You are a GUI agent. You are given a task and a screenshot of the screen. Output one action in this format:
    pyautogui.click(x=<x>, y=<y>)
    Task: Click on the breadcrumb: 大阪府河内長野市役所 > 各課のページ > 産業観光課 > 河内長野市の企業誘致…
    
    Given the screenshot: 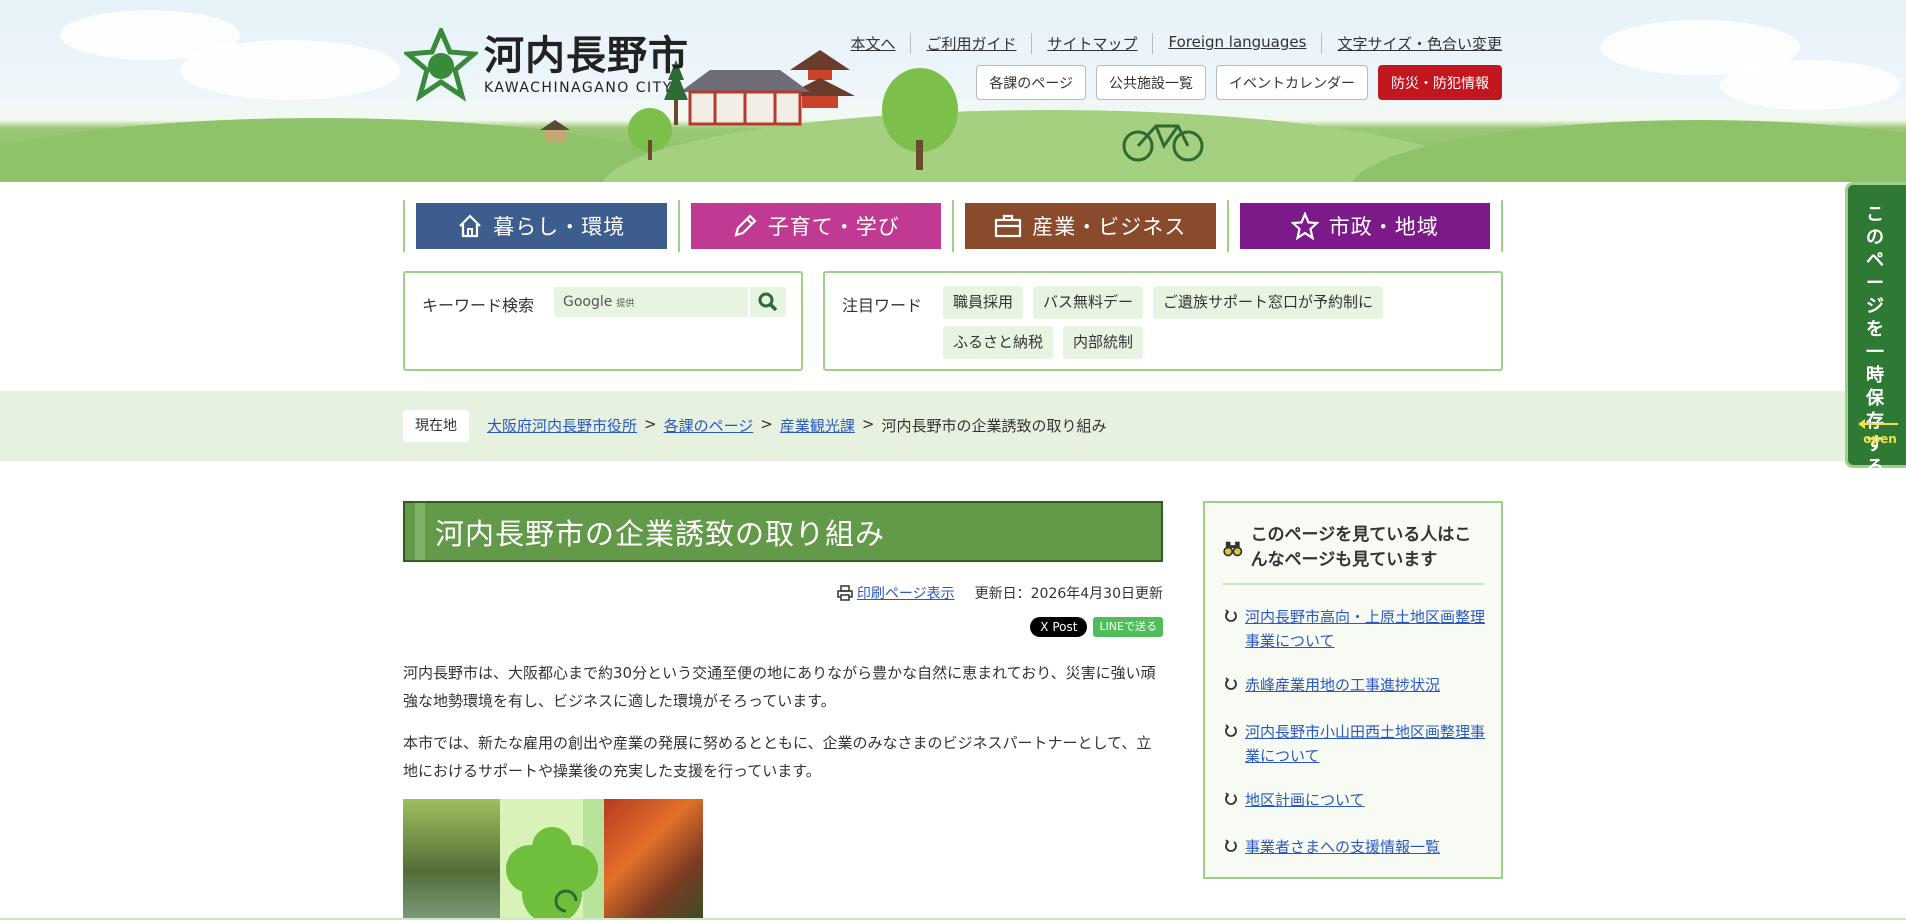 What is the action you would take?
    pyautogui.click(x=796, y=425)
    